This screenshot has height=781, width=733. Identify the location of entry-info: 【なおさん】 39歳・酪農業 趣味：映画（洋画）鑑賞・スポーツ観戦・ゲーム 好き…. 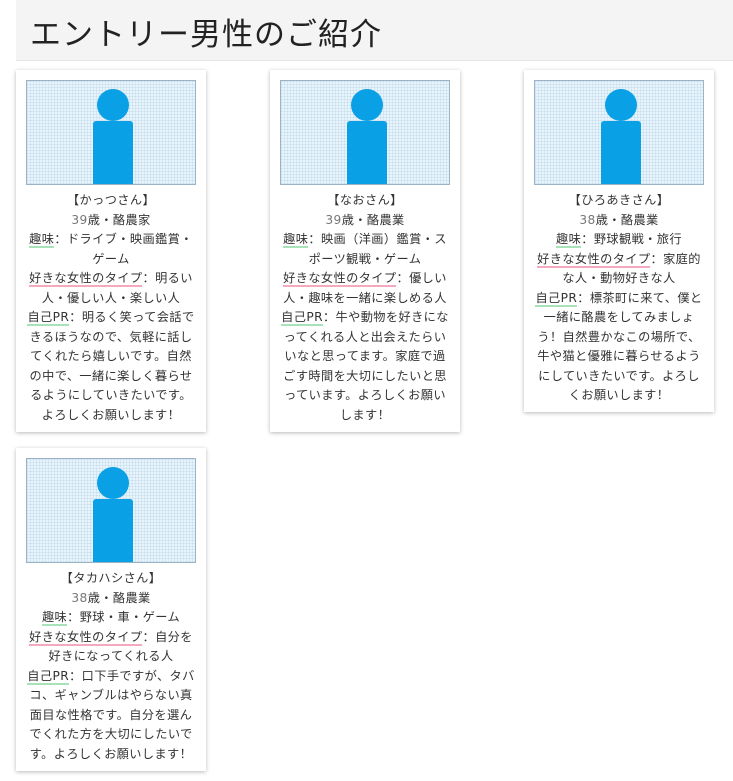
(365, 308).